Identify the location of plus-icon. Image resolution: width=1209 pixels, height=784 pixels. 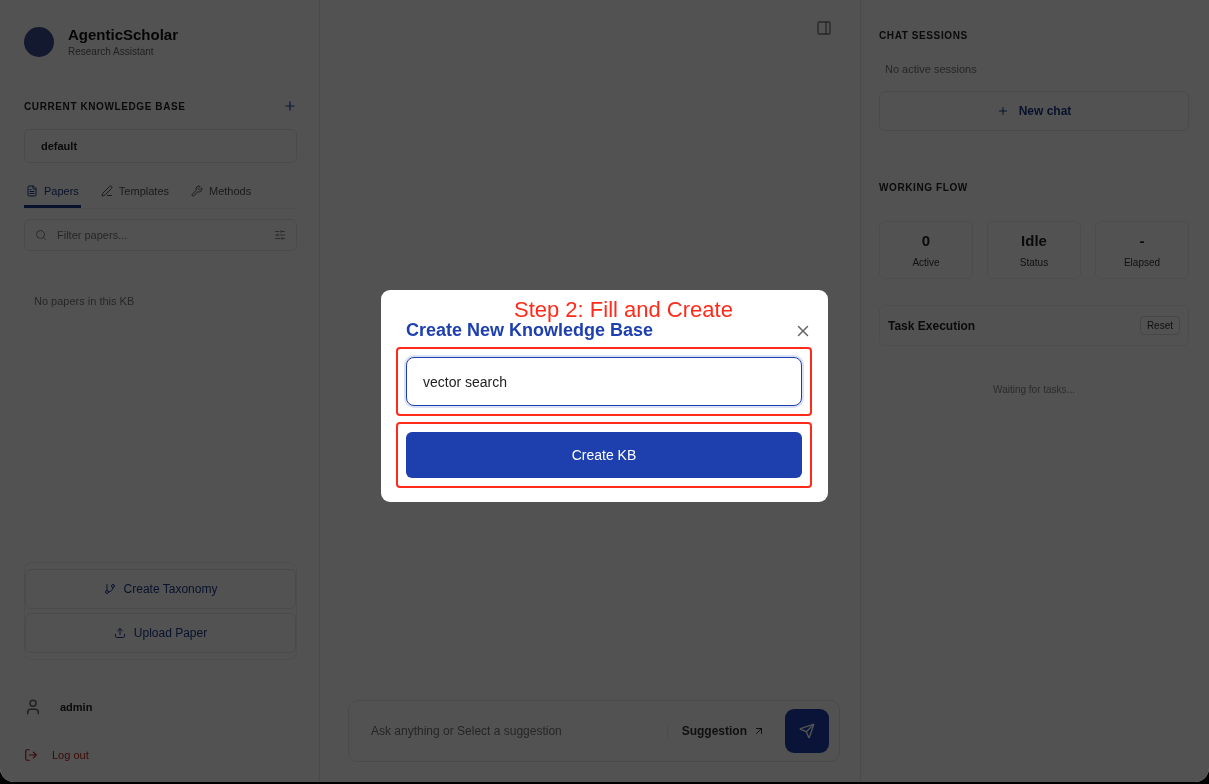
(1002, 111).